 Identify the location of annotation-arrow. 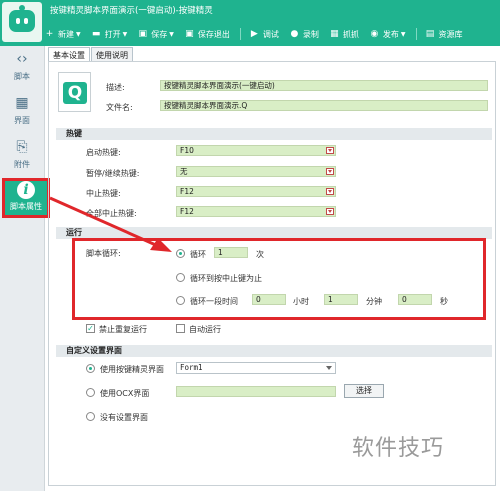
(110, 224).